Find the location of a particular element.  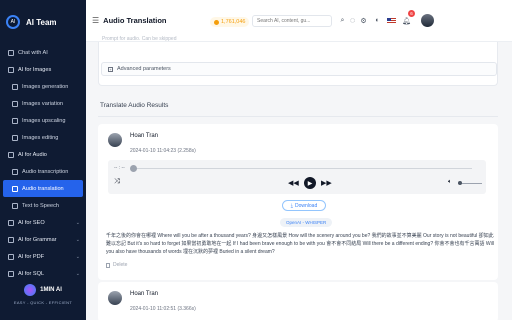

result-datetime: 2024-01-10 11:04:23 (2.258s) is located at coordinates (163, 151).